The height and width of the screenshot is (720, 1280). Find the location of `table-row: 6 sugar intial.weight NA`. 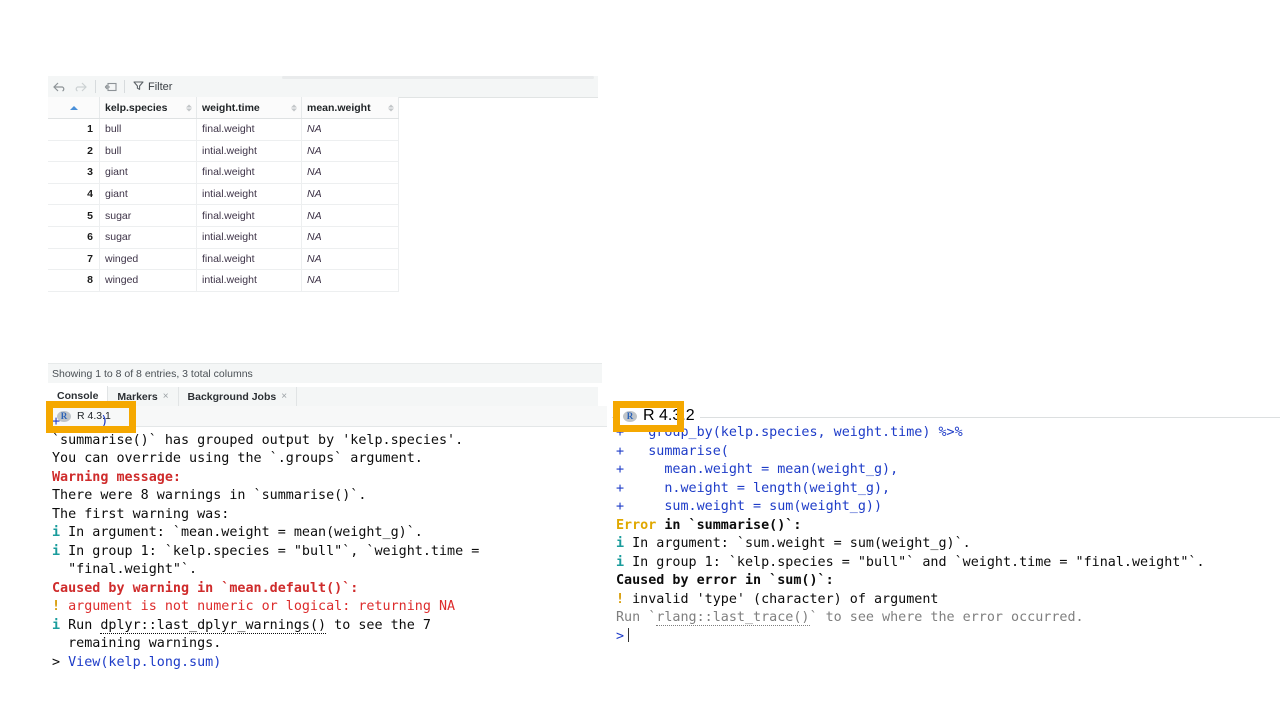

table-row: 6 sugar intial.weight NA is located at coordinates (223, 237).